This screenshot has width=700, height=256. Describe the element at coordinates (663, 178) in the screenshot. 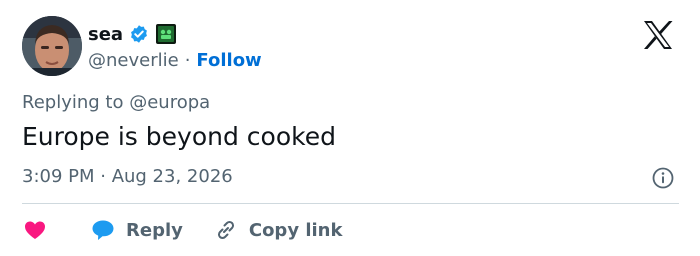

I see `info-icon` at that location.